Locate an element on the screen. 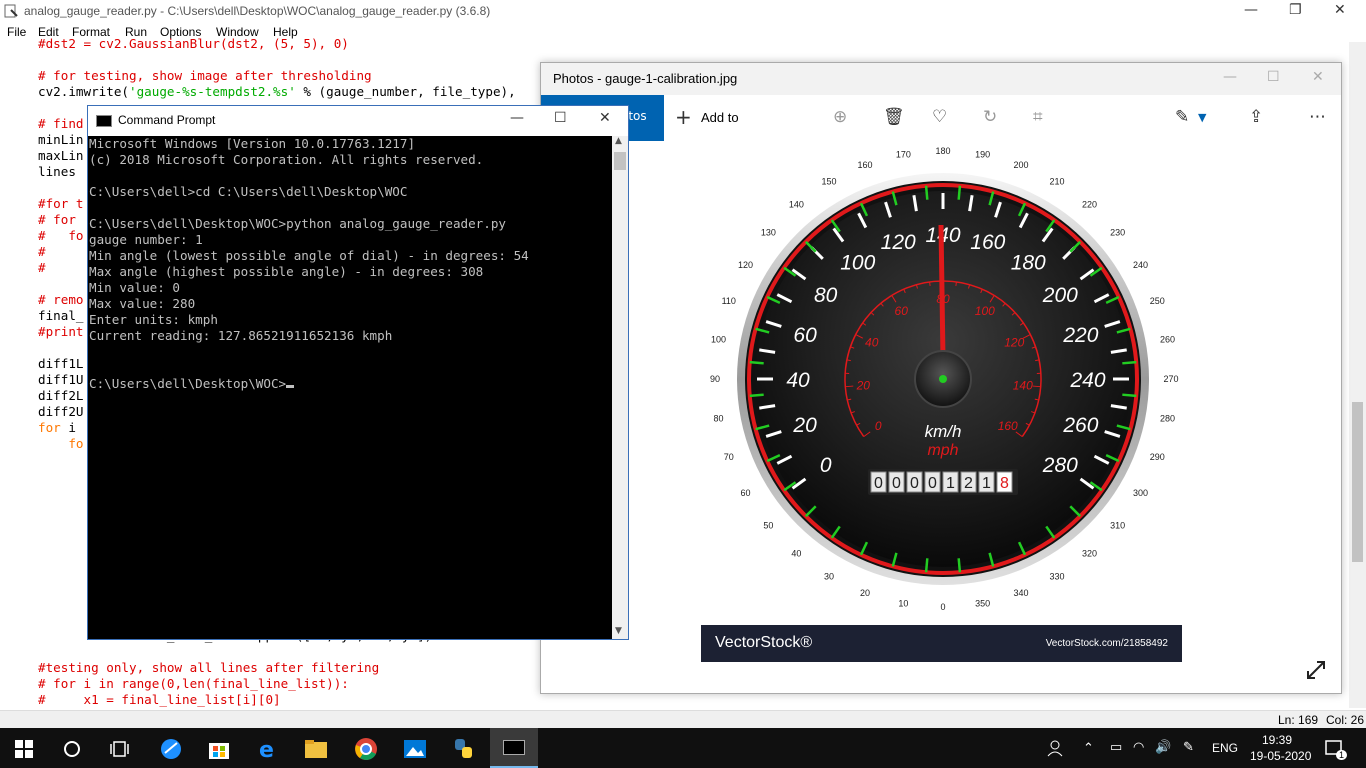 The image size is (1366, 768). cmd-output-line: Max value: 280 is located at coordinates (142, 303).